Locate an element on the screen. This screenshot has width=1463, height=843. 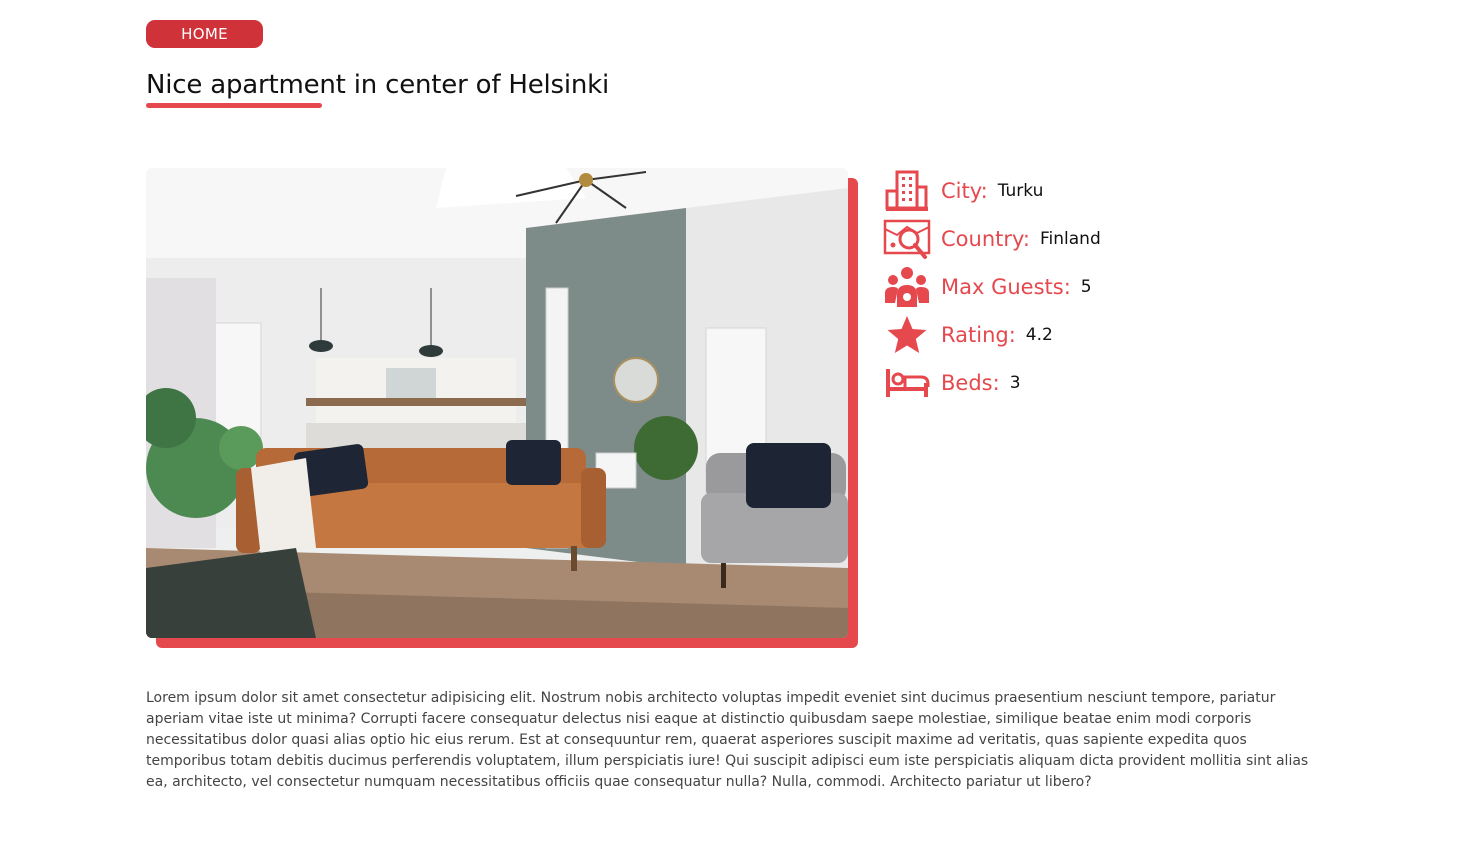
detail-row-city: City: Turku is located at coordinates (1092, 191).